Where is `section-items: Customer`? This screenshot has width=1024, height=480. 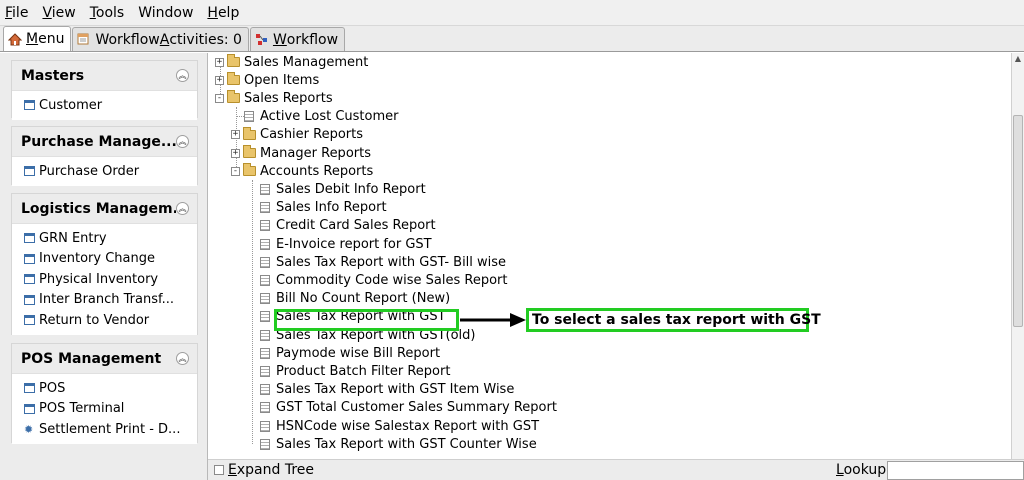
section-items: Customer is located at coordinates (104, 105).